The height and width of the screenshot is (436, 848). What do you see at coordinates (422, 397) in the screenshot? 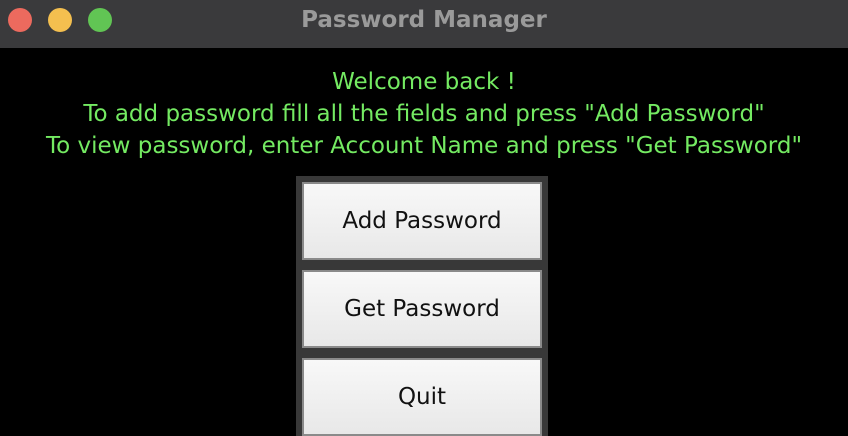
I see `quit-button: Quit` at bounding box center [422, 397].